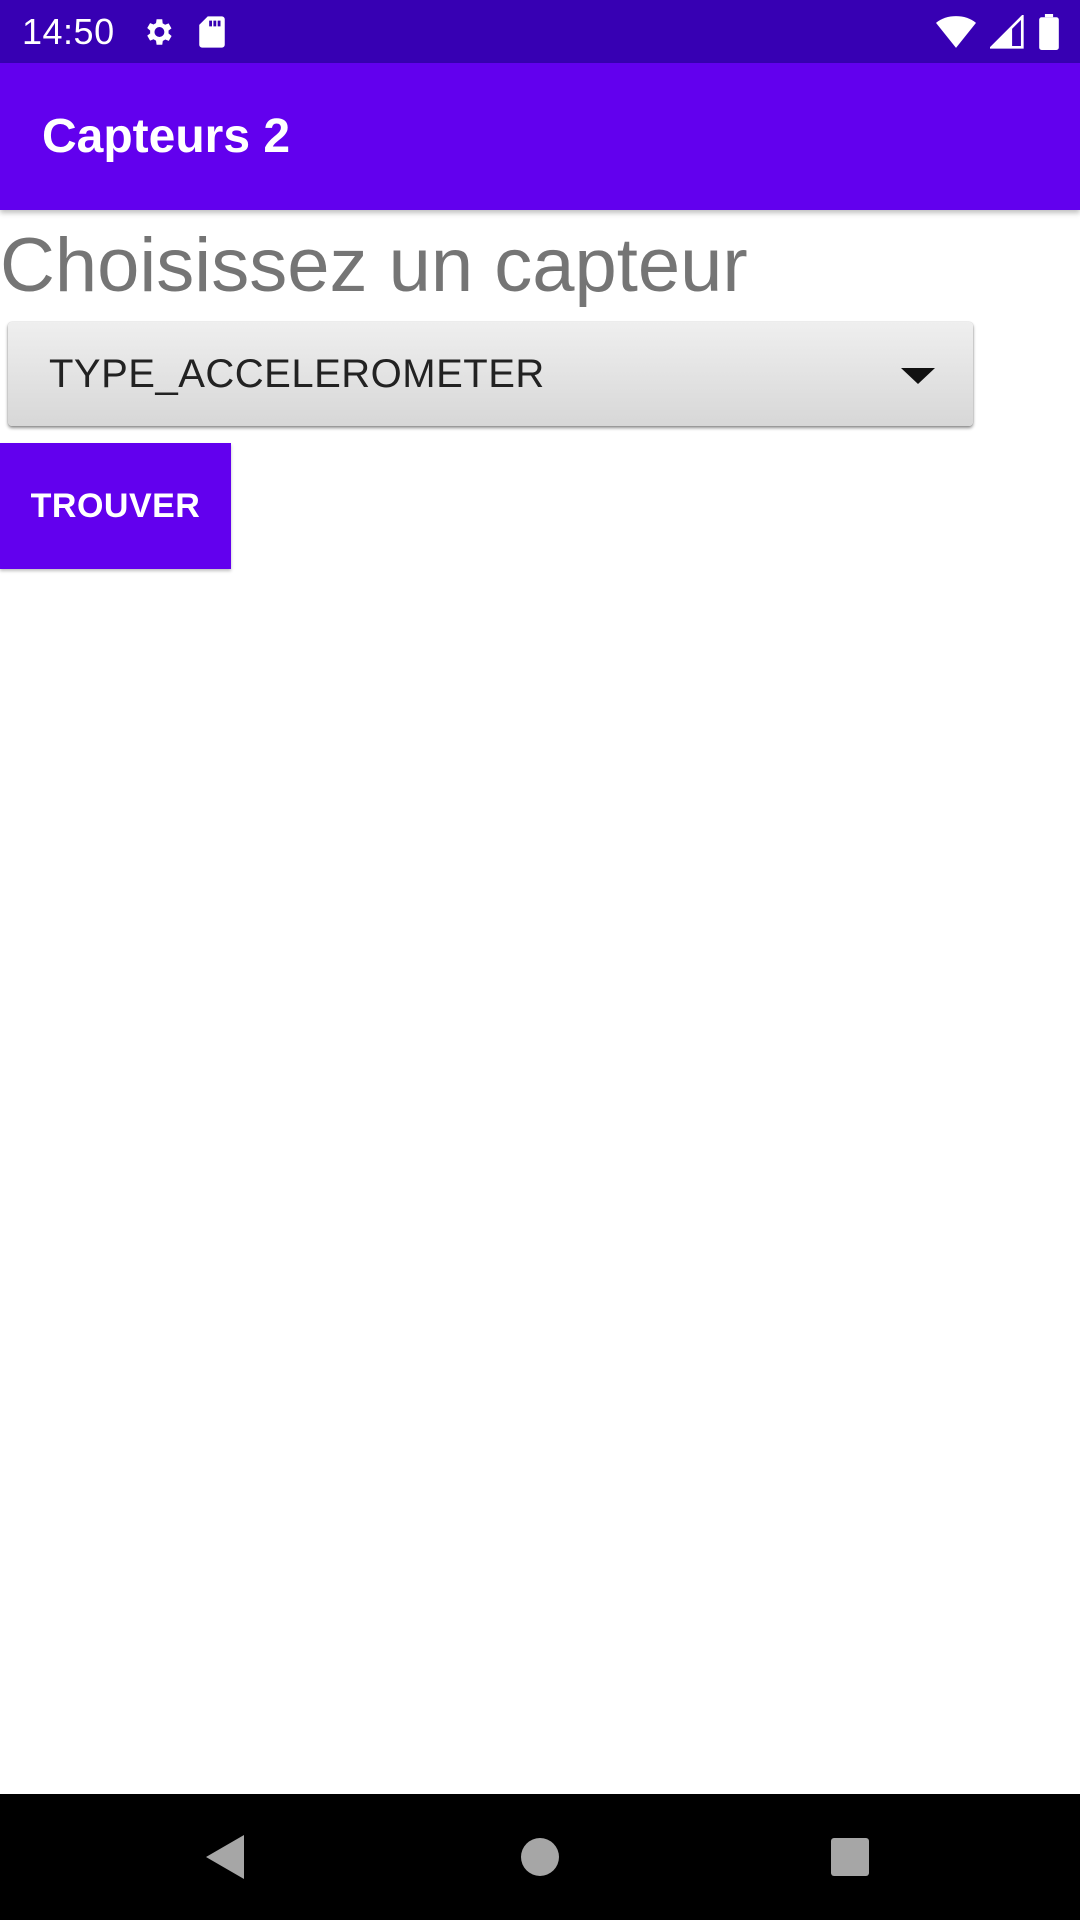 This screenshot has height=1920, width=1080. I want to click on back-button, so click(226, 1857).